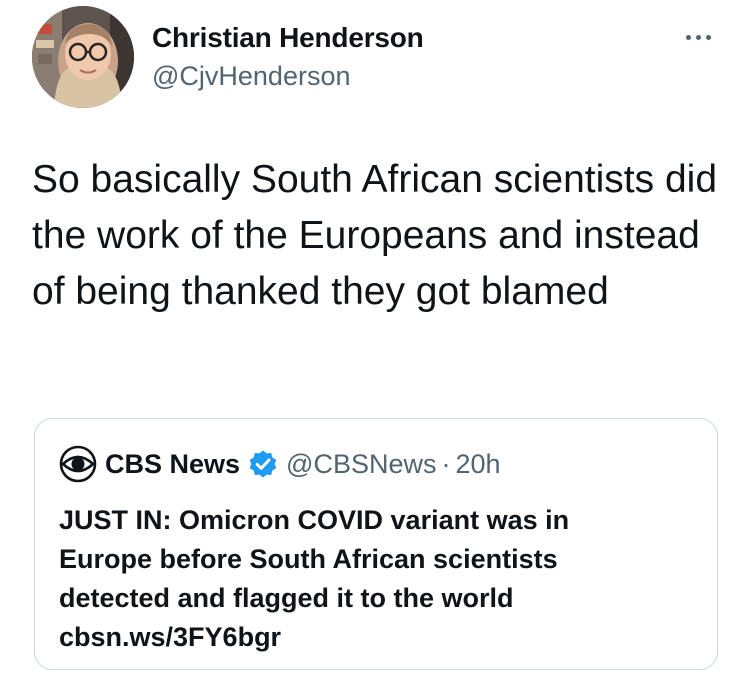 The image size is (750, 683). Describe the element at coordinates (361, 464) in the screenshot. I see `quoted-author-handle: @CBSNews` at that location.